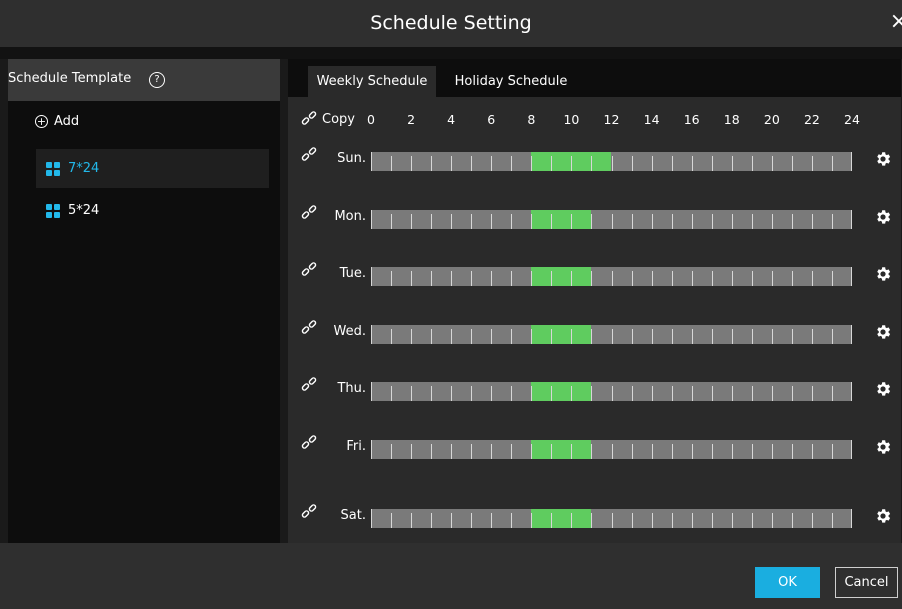 This screenshot has width=902, height=609. Describe the element at coordinates (896, 22) in the screenshot. I see `close-icon: ×` at that location.